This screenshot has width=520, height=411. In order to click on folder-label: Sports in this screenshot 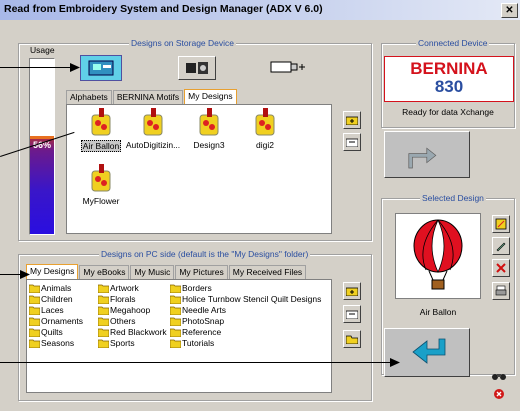, I will do `click(122, 343)`.